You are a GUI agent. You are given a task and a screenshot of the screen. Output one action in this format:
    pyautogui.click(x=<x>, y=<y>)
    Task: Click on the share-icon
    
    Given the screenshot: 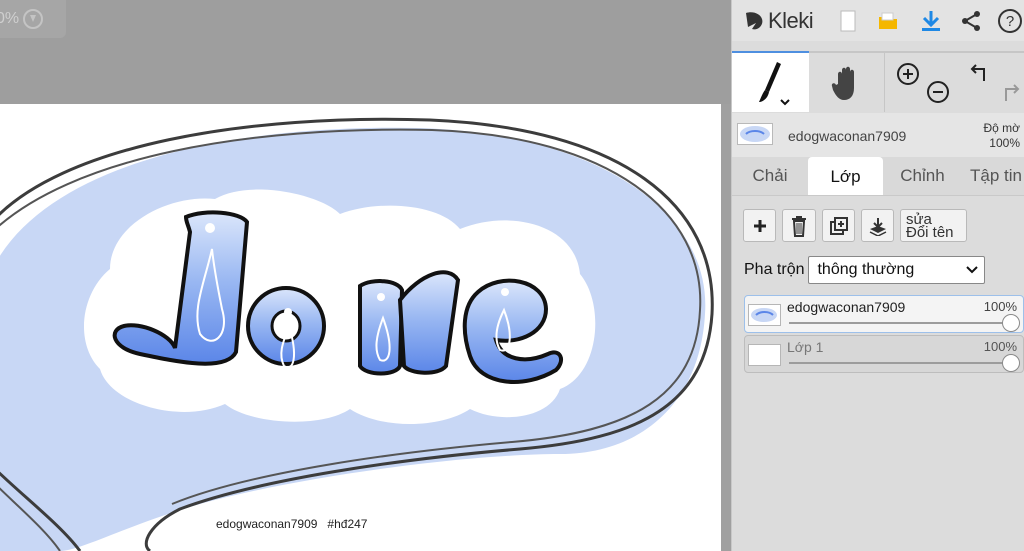 What is the action you would take?
    pyautogui.click(x=971, y=20)
    